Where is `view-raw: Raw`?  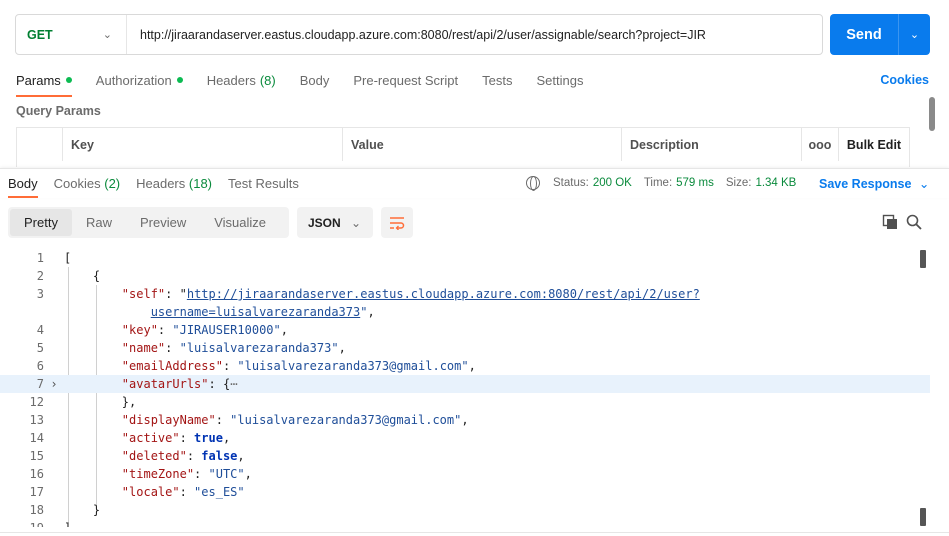
view-raw: Raw is located at coordinates (99, 222).